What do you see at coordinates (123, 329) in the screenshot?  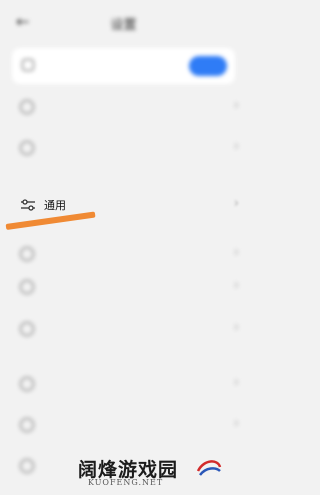 I see `settings-item-6: ›` at bounding box center [123, 329].